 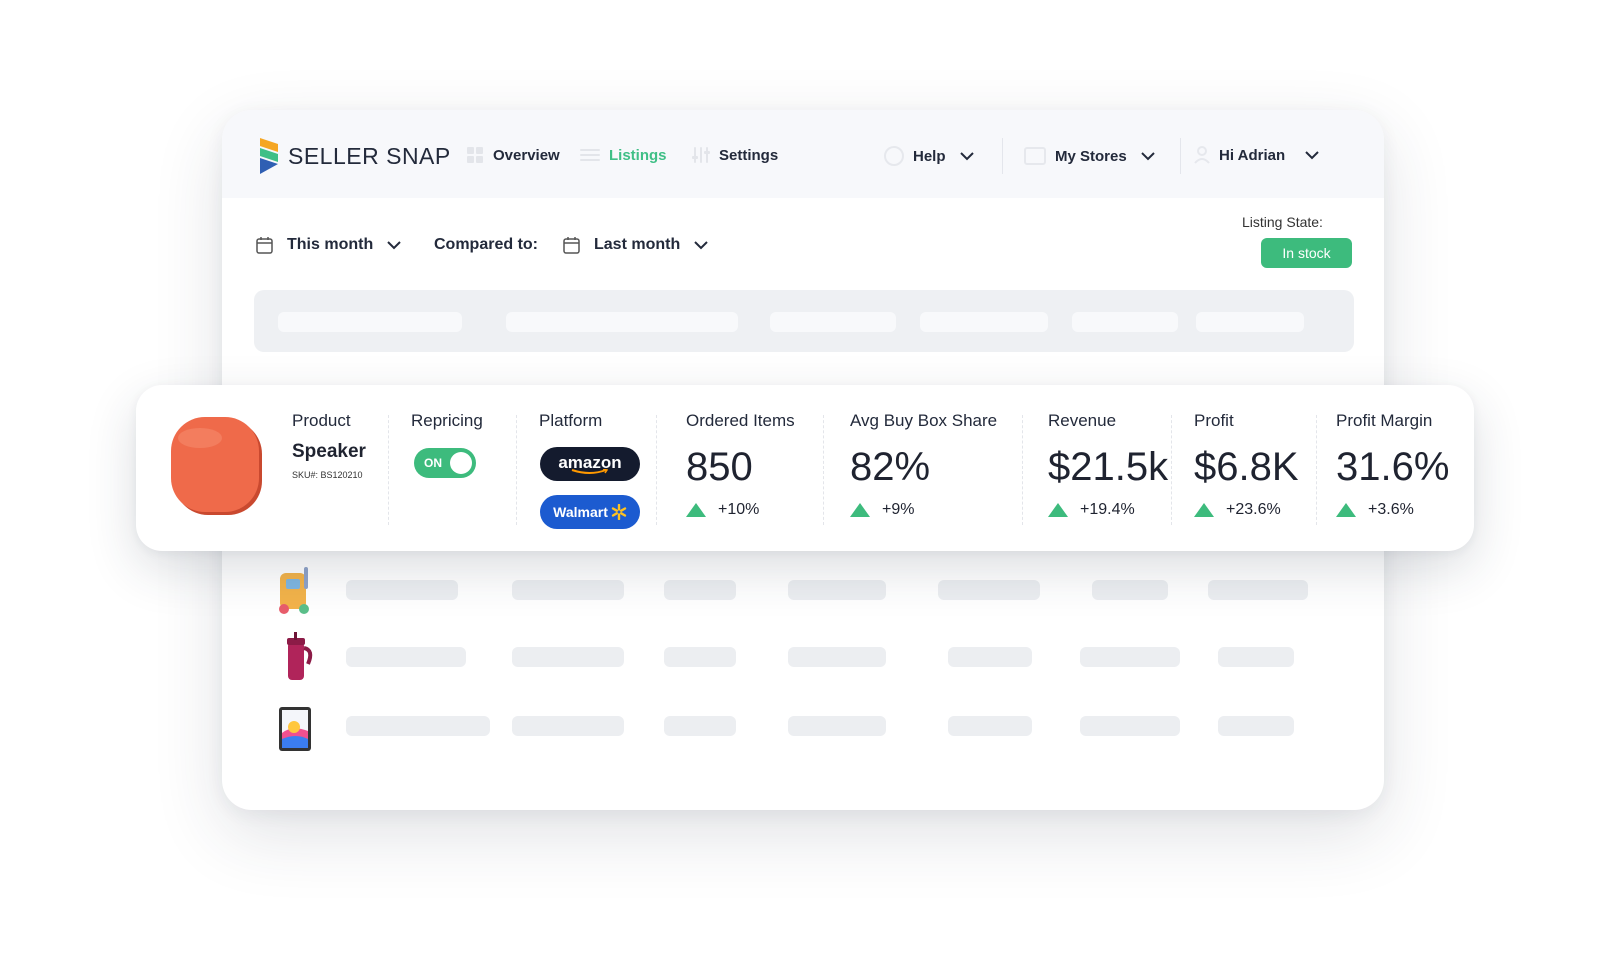 I want to click on buy-box-share-delta: +9%, so click(x=882, y=510).